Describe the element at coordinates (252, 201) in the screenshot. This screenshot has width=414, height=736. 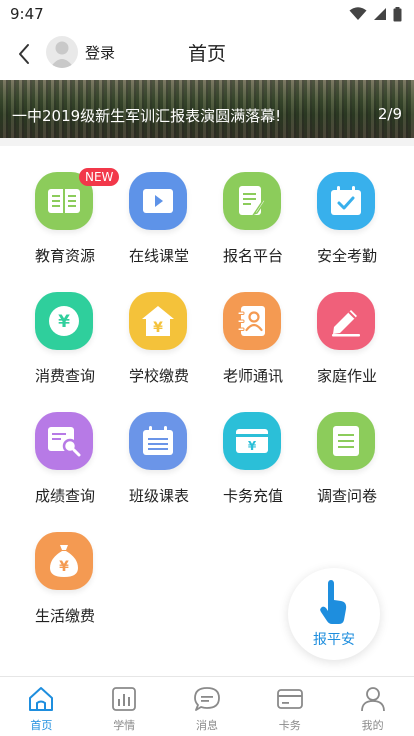
I see `edit-form-icon` at that location.